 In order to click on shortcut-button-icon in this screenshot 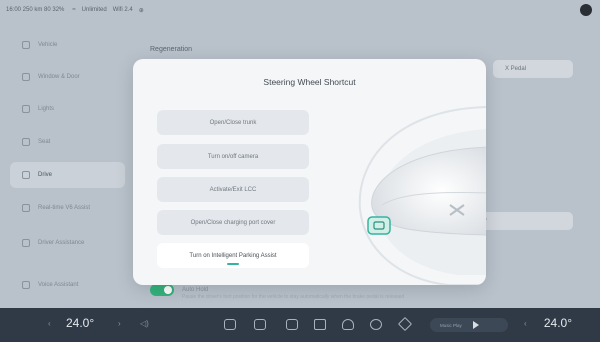, I will do `click(379, 225)`.